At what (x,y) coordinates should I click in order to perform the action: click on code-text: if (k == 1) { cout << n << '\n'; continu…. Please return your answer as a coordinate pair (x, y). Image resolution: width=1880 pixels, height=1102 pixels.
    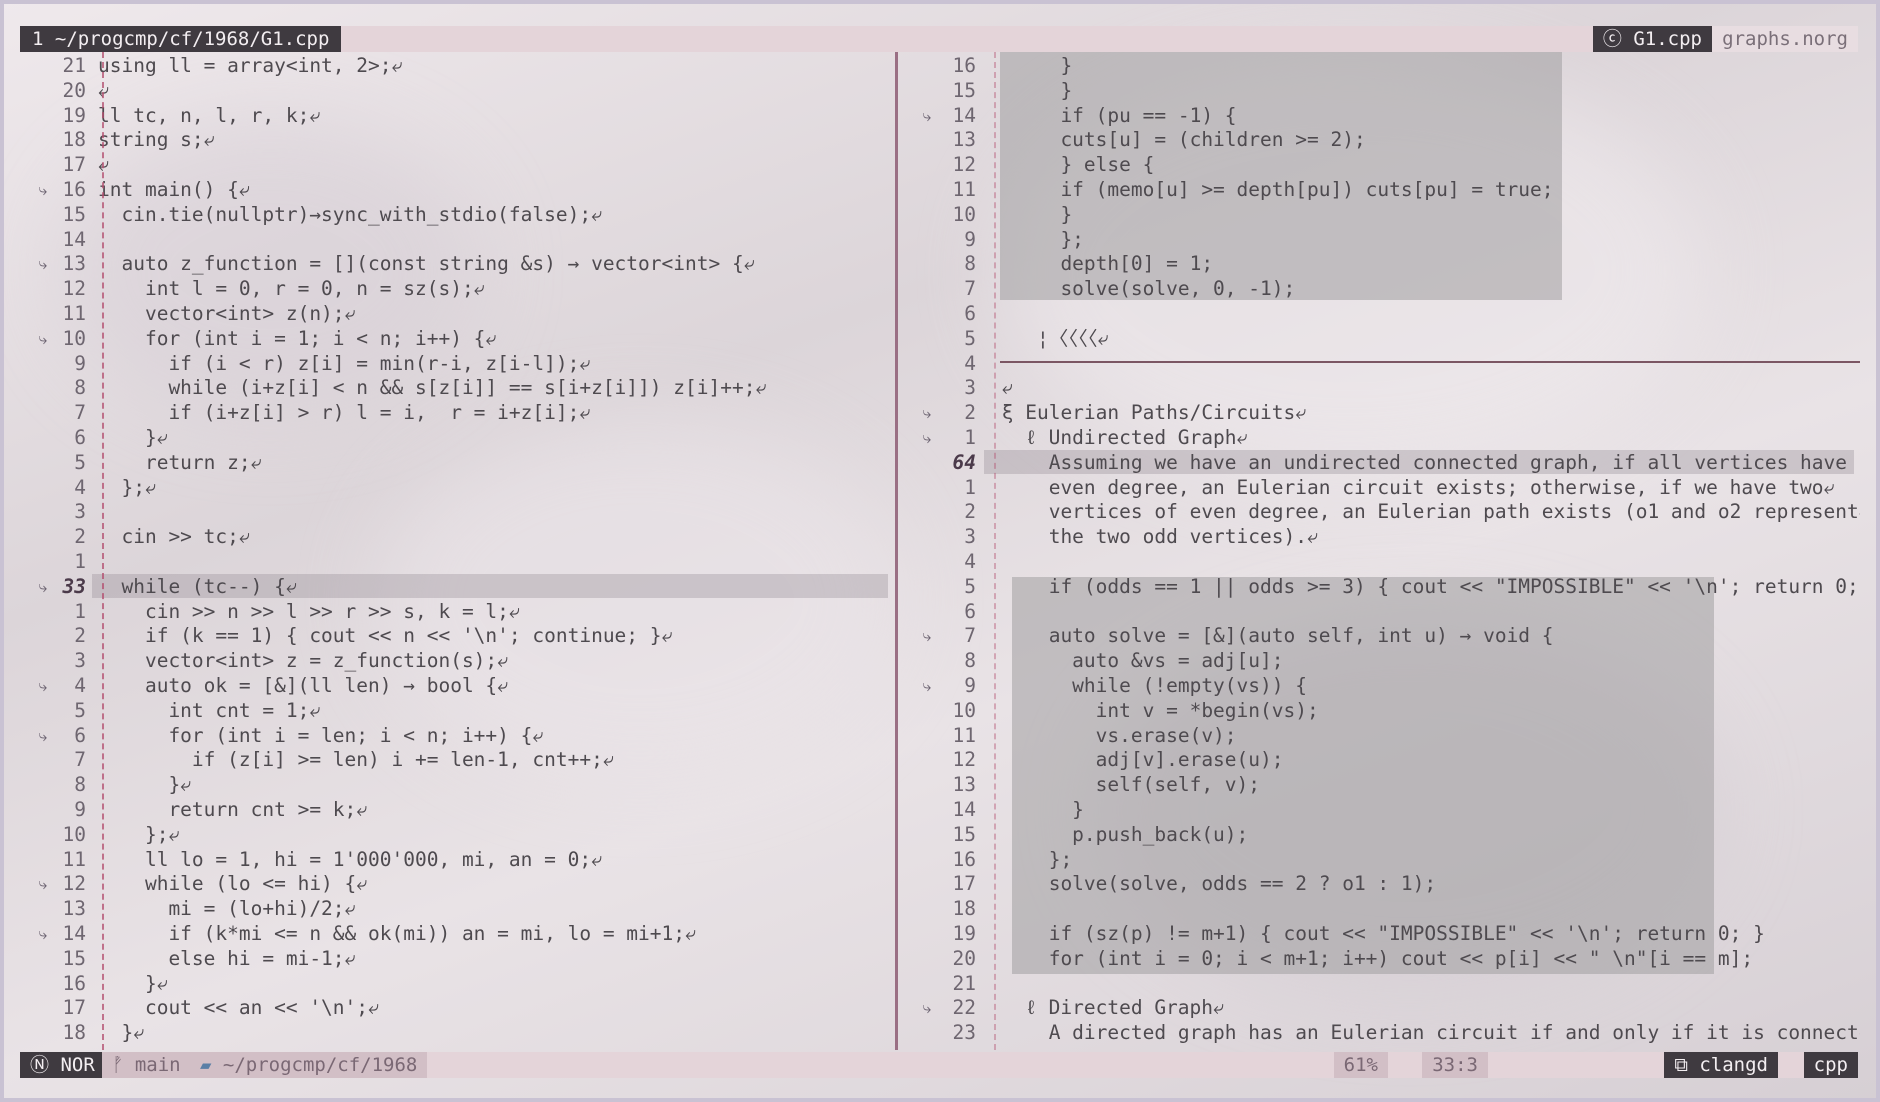
    Looking at the image, I should click on (385, 635).